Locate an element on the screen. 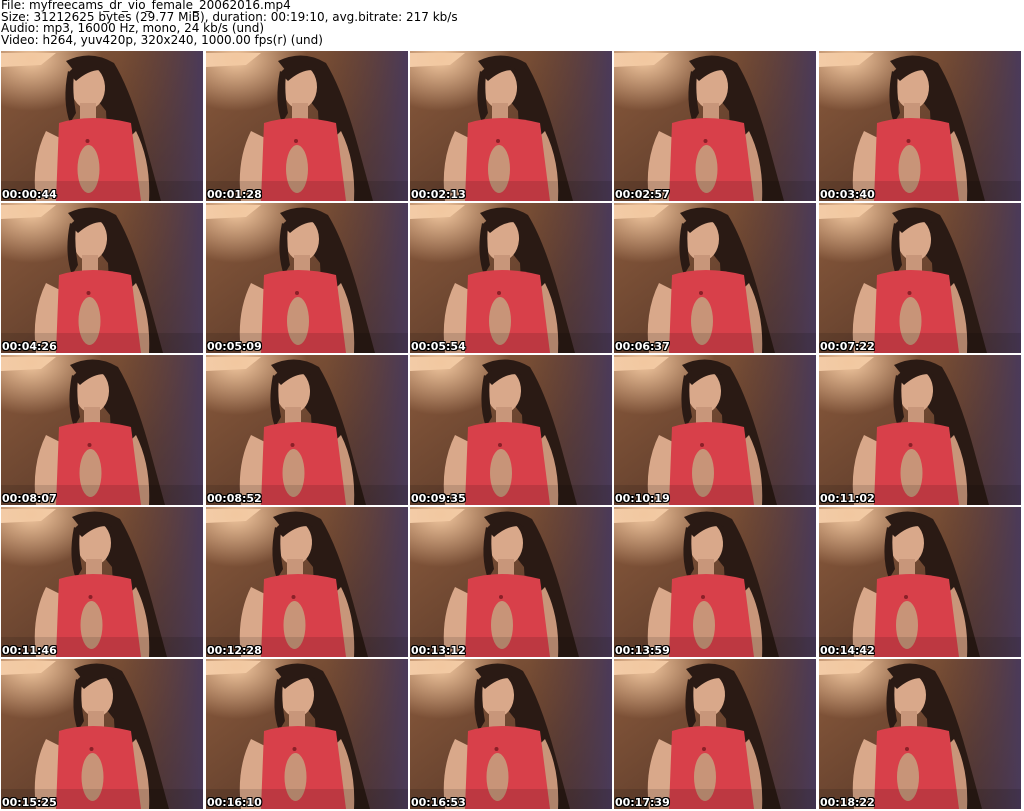  frame-timestamp: 00:01:28 is located at coordinates (234, 194).